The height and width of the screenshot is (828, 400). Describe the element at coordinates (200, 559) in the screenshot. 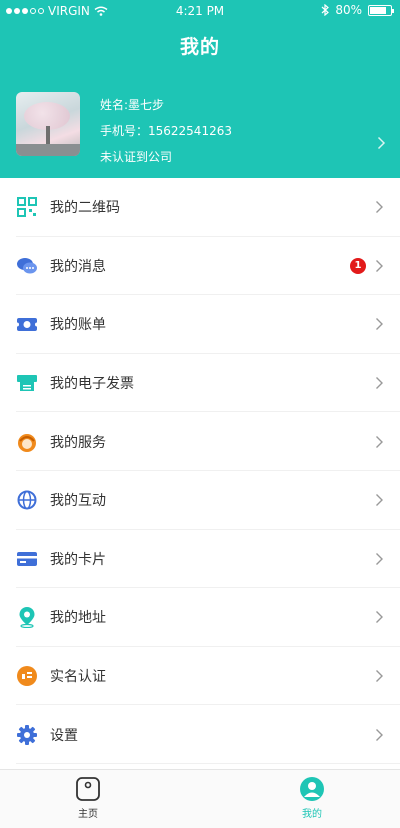

I see `menu-item-cards: 我的卡片` at that location.